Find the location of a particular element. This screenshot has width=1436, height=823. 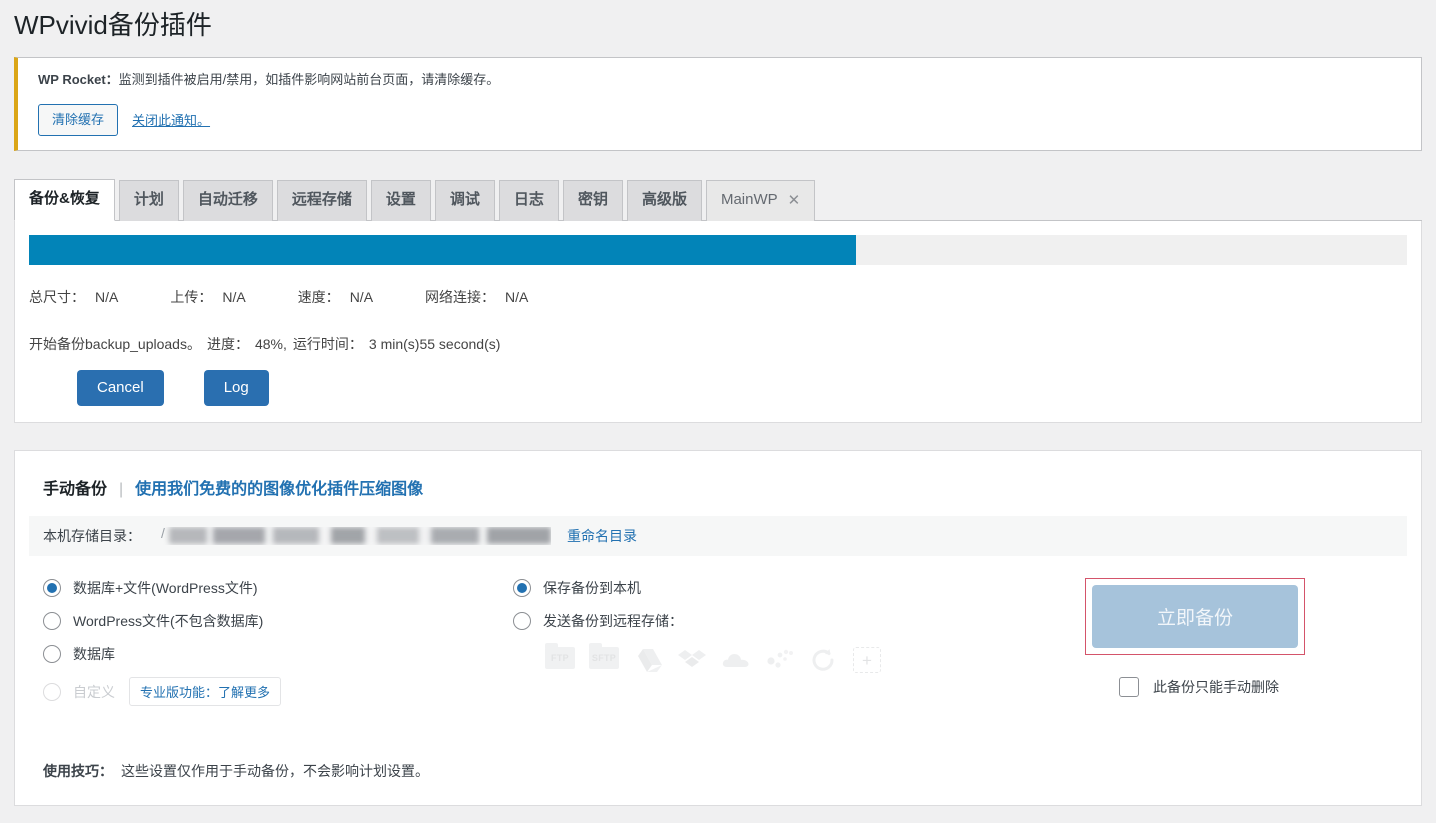

tab-label: 备份&恢复 is located at coordinates (64, 199).